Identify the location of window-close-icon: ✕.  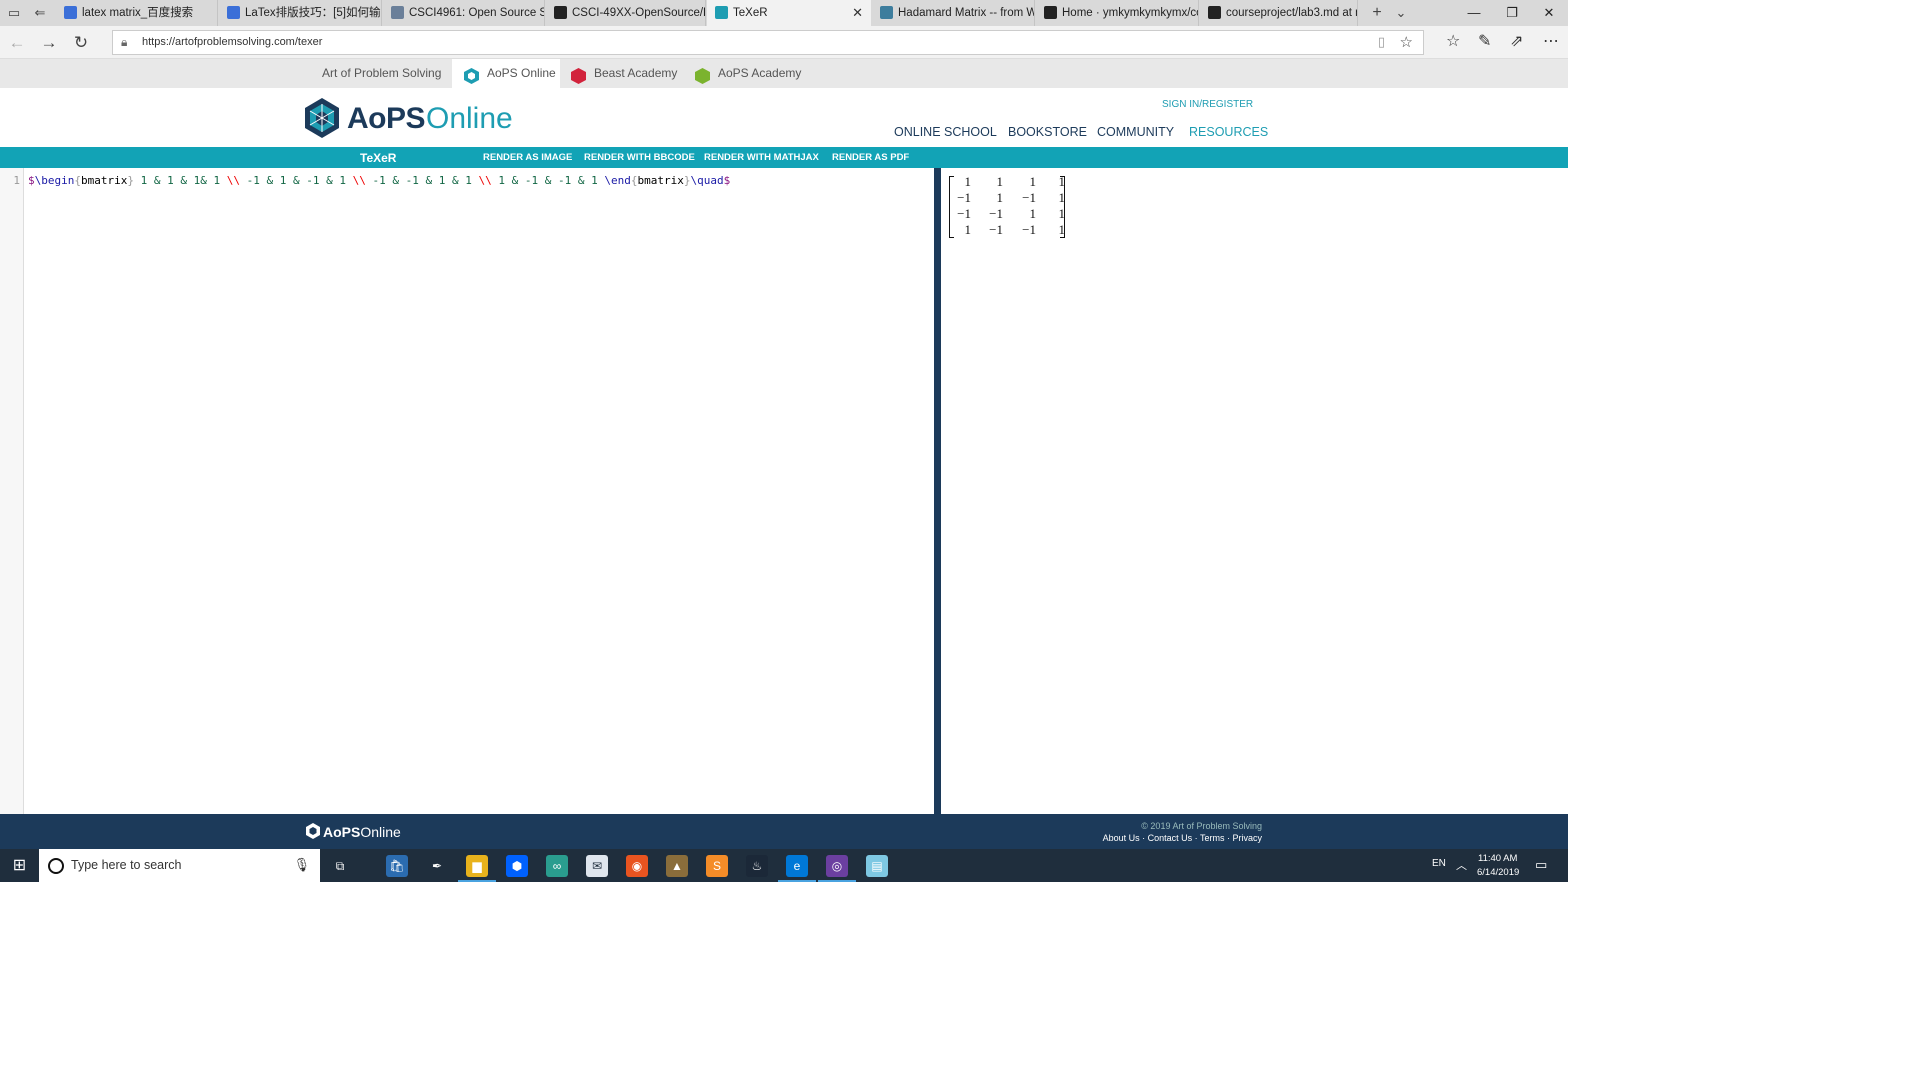
(1549, 13).